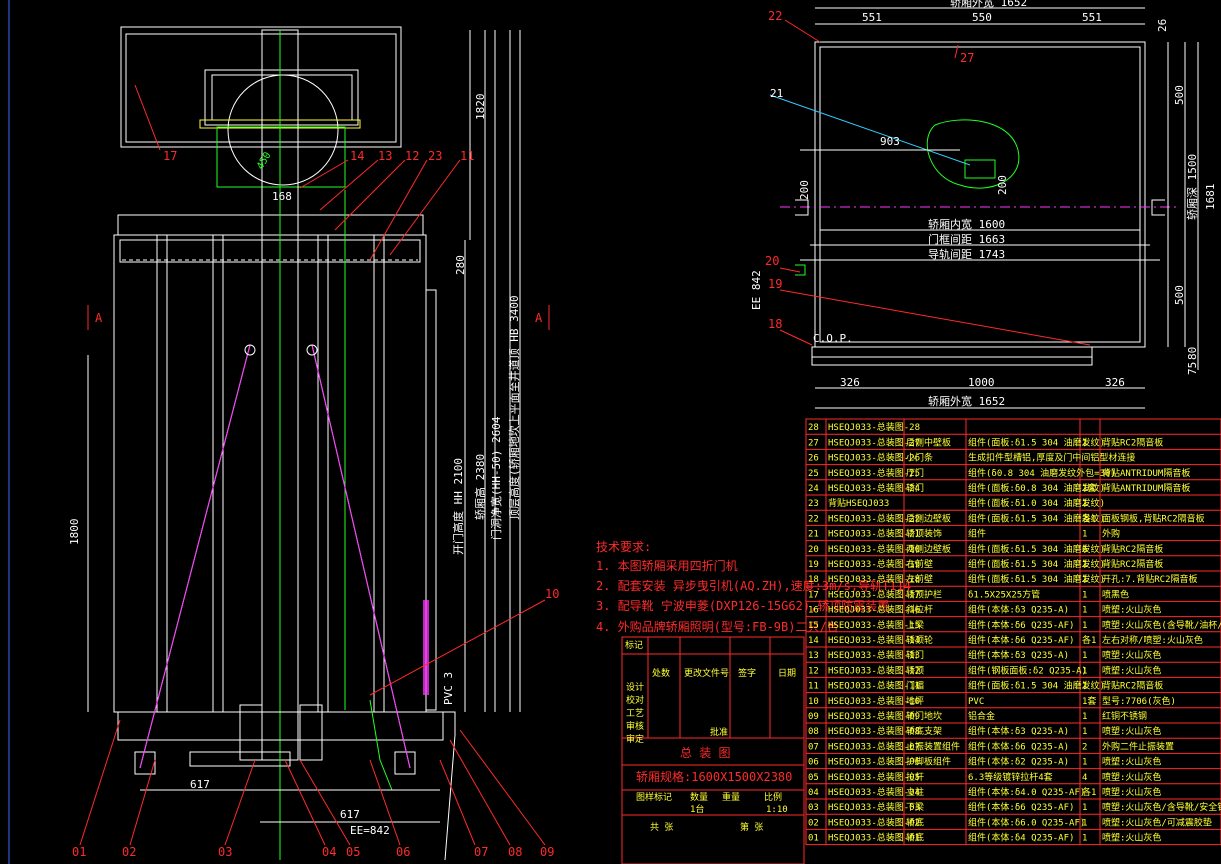 Image resolution: width=1221 pixels, height=864 pixels. What do you see at coordinates (813, 504) in the screenshot?
I see `bom-cell-no: 23` at bounding box center [813, 504].